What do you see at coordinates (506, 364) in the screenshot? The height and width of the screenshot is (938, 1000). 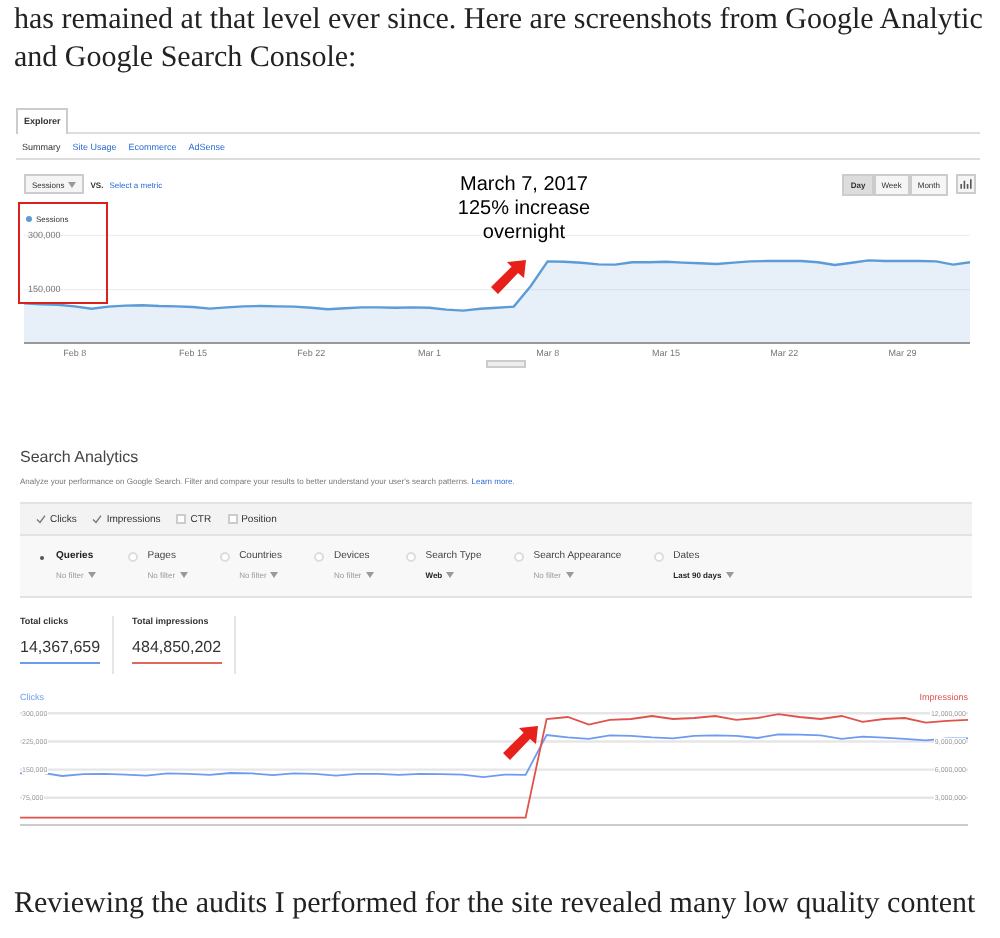 I see `resize-handle` at bounding box center [506, 364].